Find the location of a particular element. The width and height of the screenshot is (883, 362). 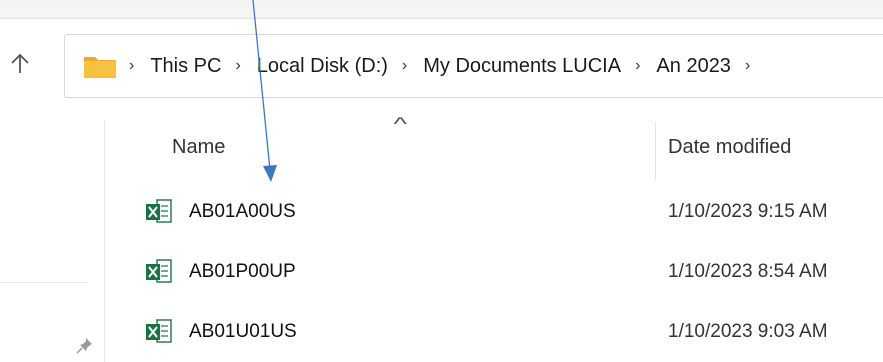

file-date-modified: 1/10/2023 9:03 AM is located at coordinates (748, 331).